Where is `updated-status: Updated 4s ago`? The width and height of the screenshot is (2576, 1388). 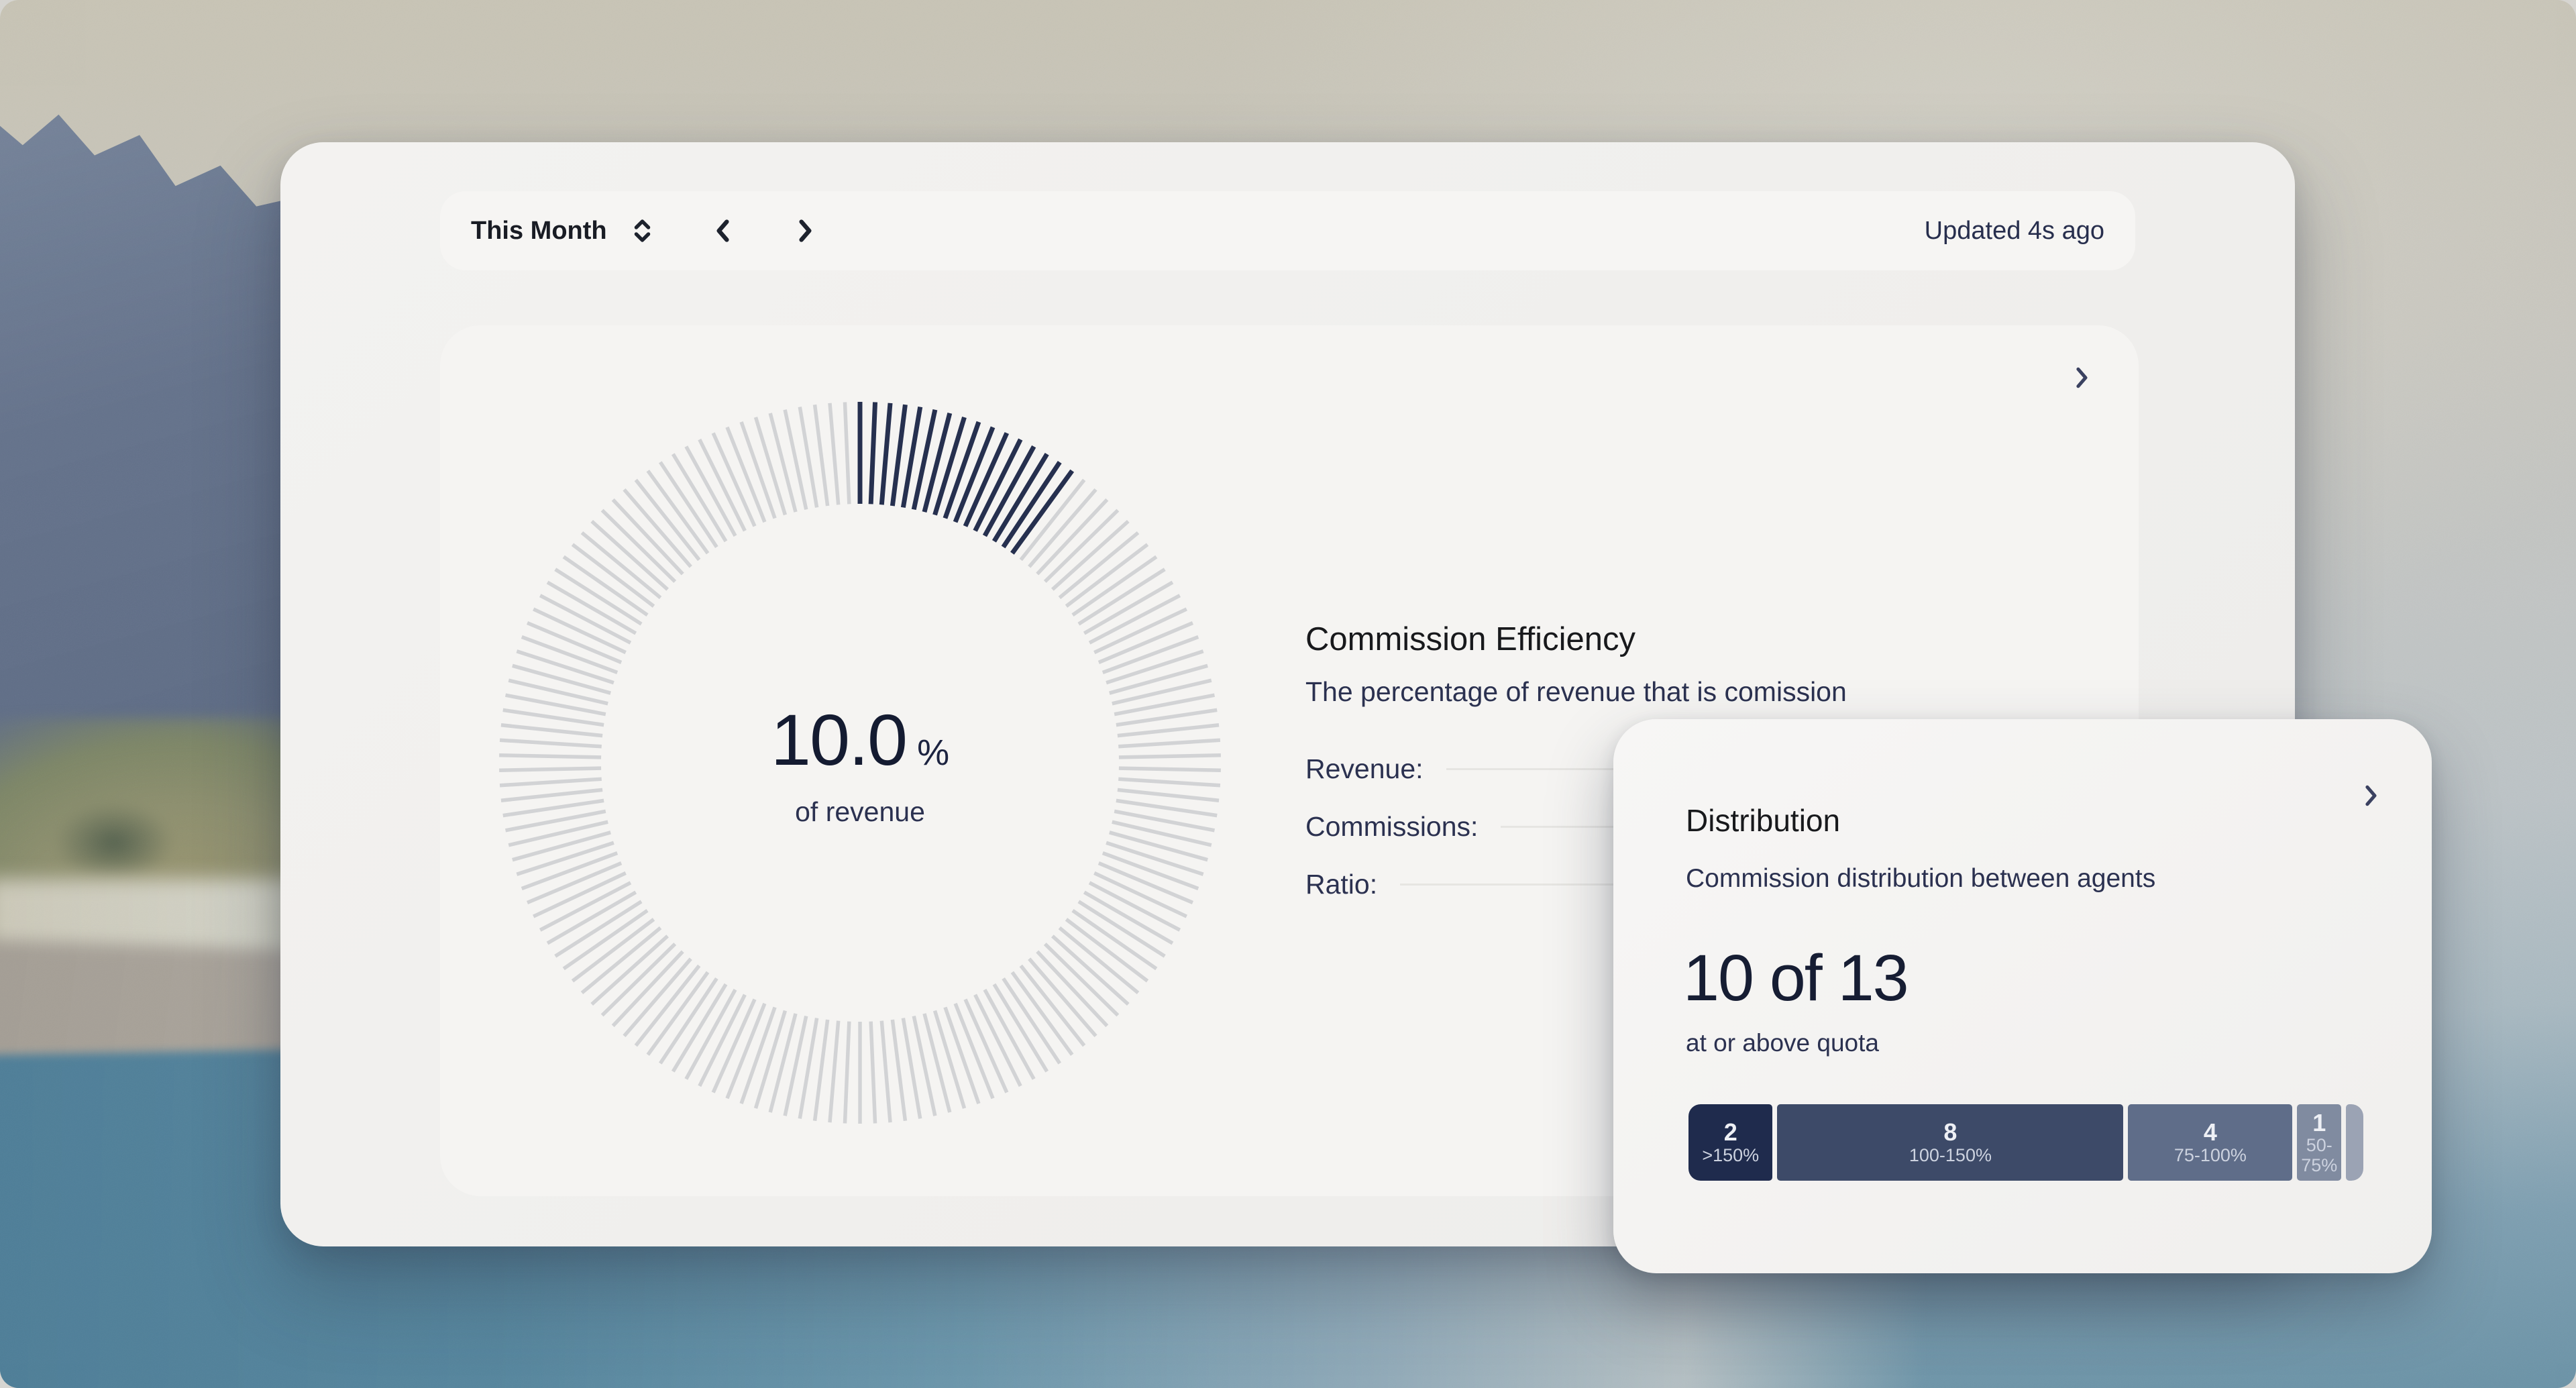
updated-status: Updated 4s ago is located at coordinates (2014, 230).